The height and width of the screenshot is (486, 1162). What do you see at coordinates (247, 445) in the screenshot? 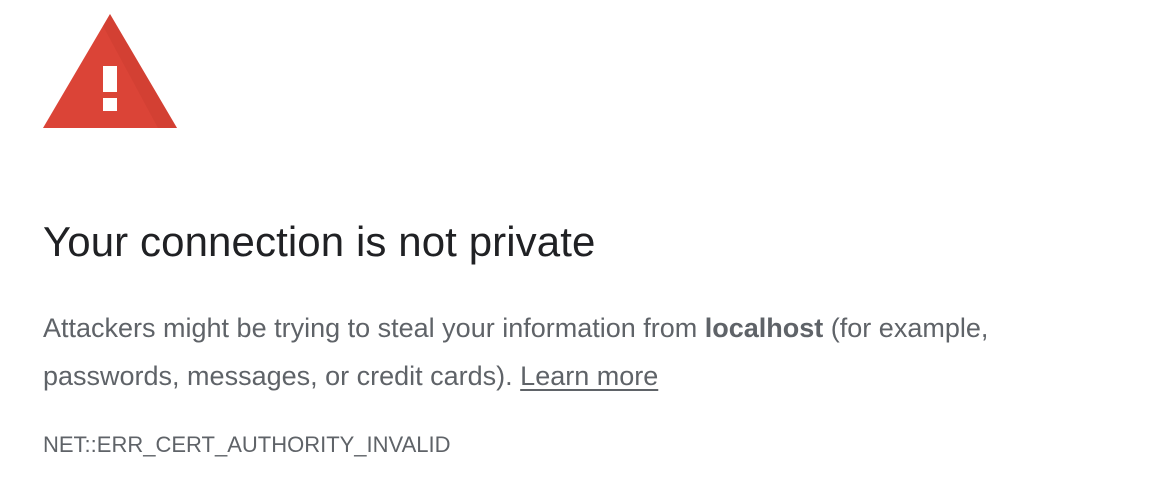
I see `error-code: NET::ERR_CERT_AUTHORITY_INVALID` at bounding box center [247, 445].